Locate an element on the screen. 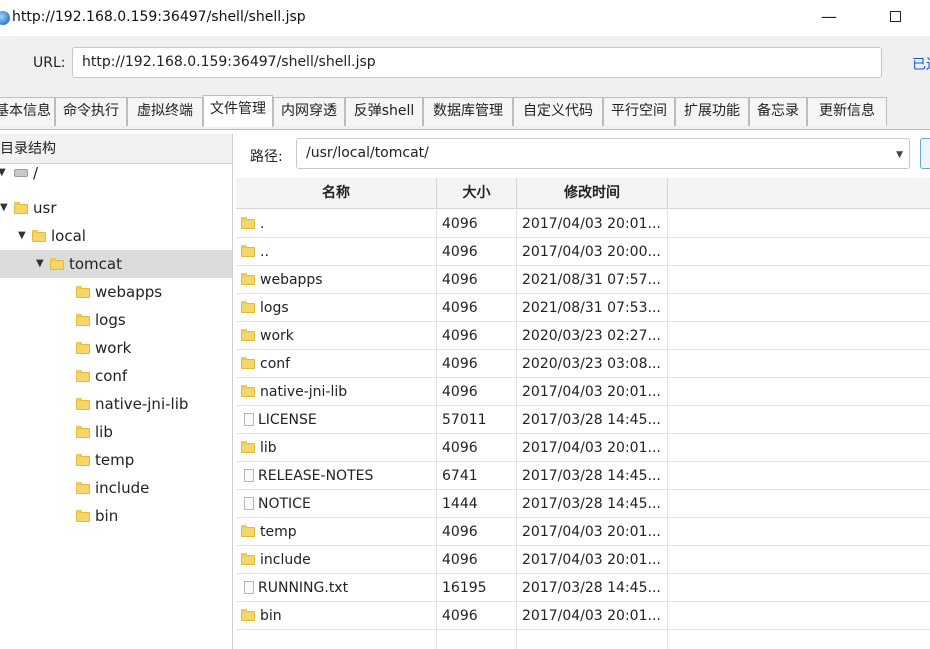 This screenshot has width=930, height=649. tree-node: include is located at coordinates (116, 488).